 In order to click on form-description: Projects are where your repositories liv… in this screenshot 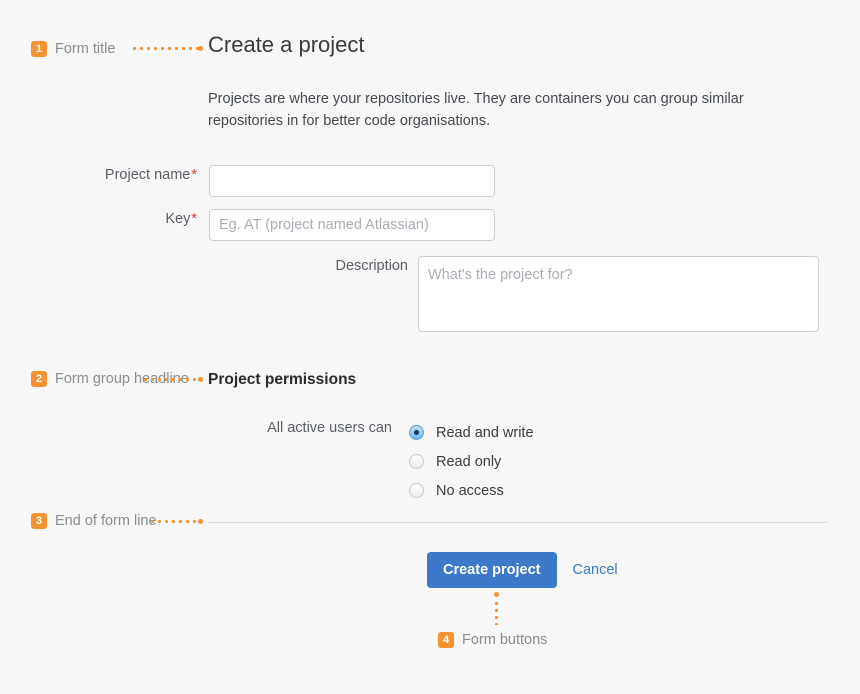, I will do `click(476, 110)`.